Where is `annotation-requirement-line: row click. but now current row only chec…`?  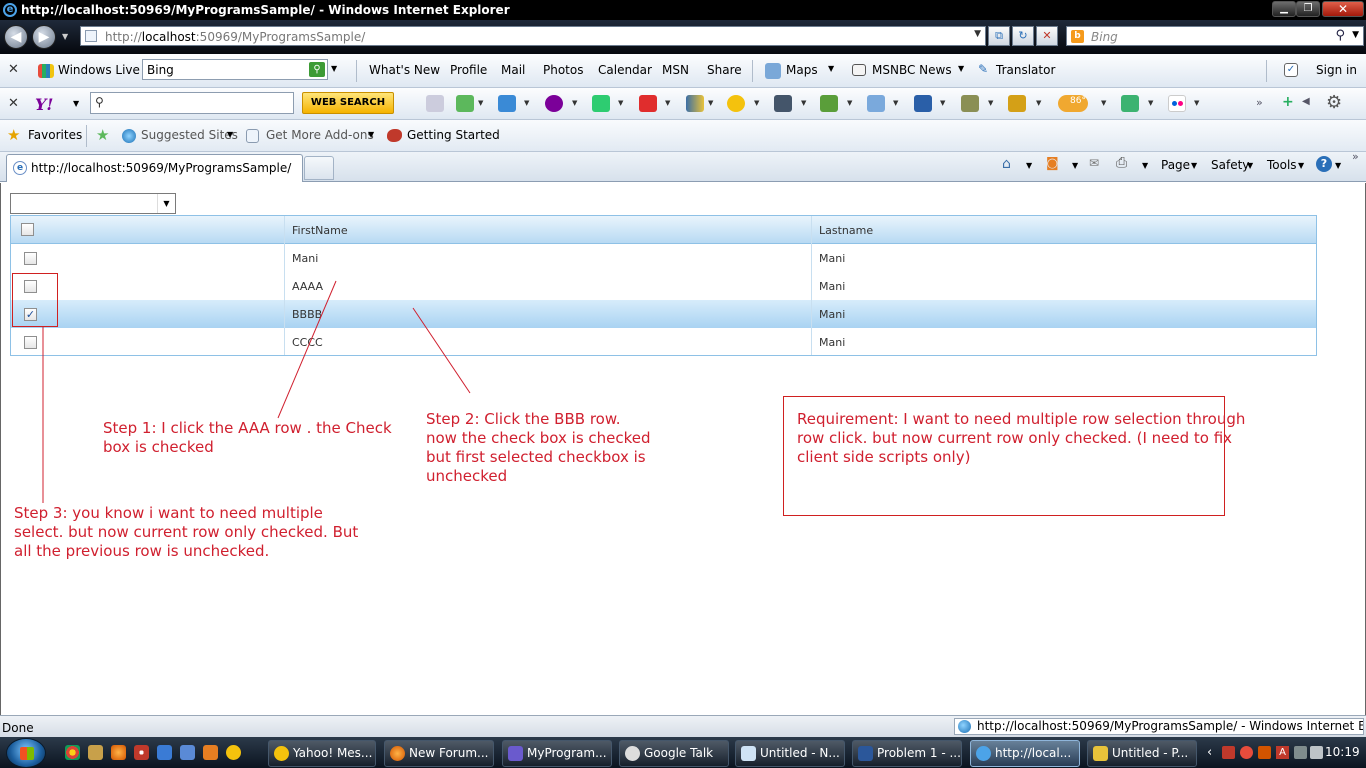 annotation-requirement-line: row click. but now current row only chec… is located at coordinates (1015, 438).